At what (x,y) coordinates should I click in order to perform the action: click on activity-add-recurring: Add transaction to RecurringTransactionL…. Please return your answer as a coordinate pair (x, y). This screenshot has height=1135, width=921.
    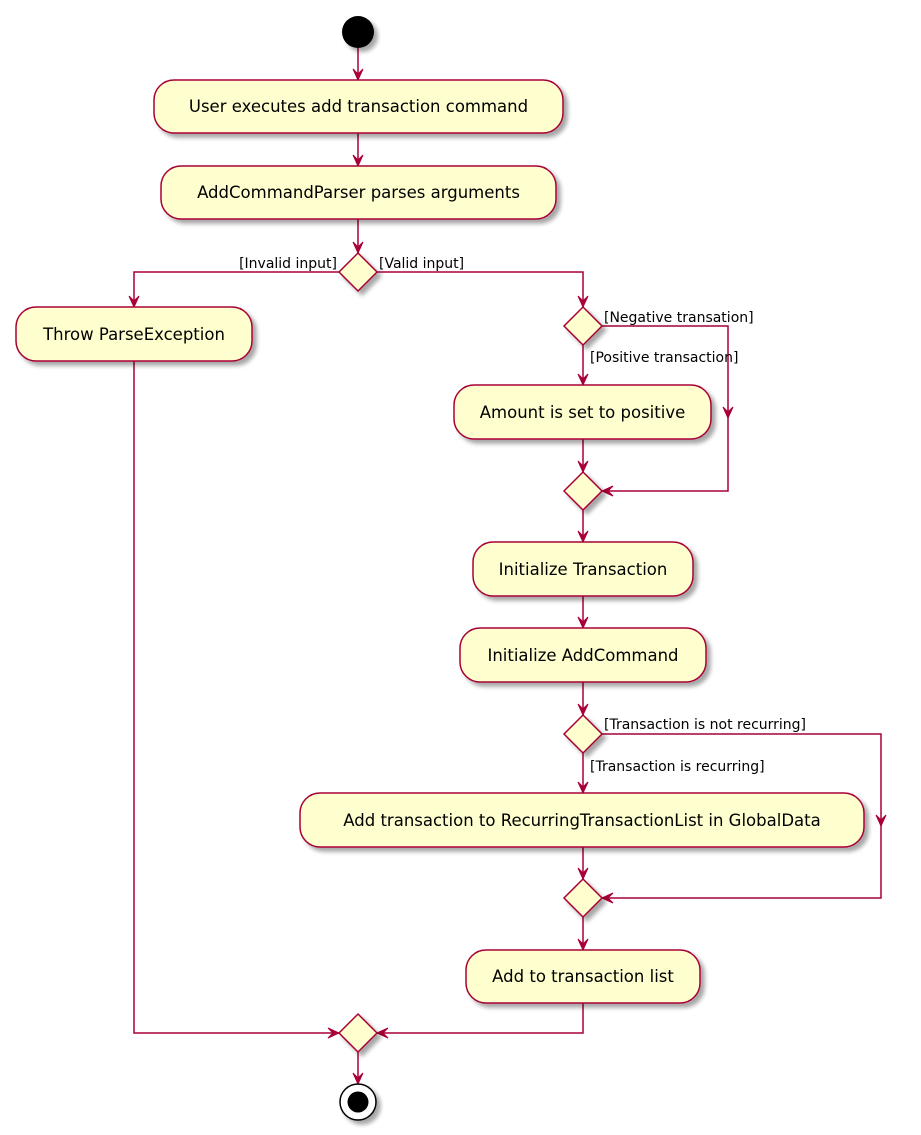
    Looking at the image, I should click on (582, 820).